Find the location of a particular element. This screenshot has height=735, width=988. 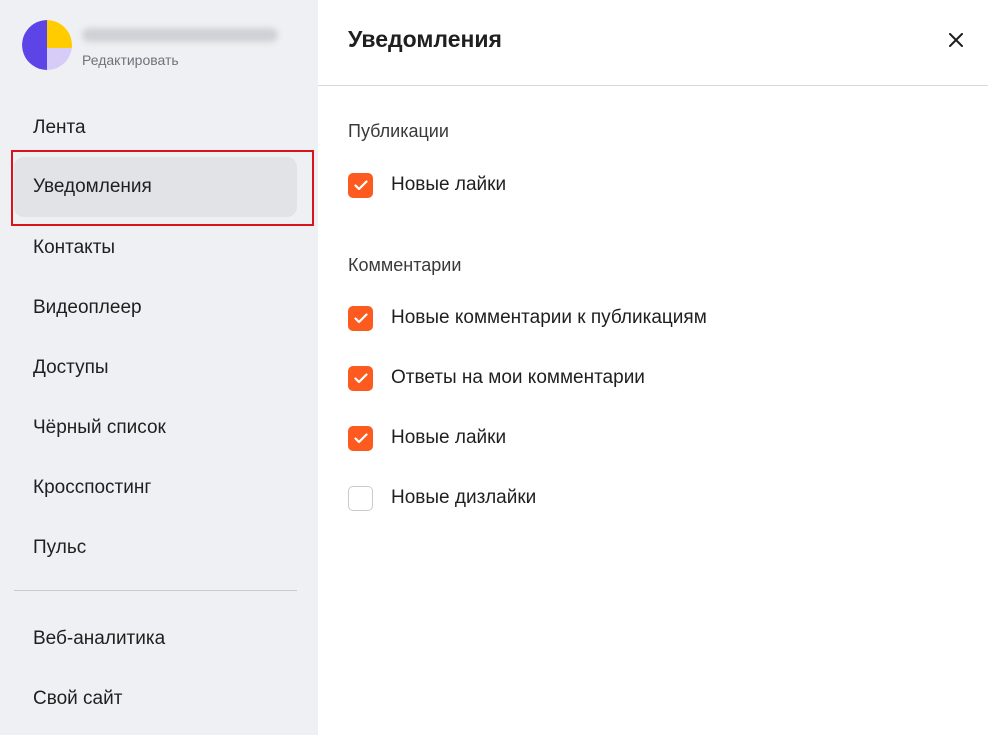

checkbox-unchecked is located at coordinates (360, 498).